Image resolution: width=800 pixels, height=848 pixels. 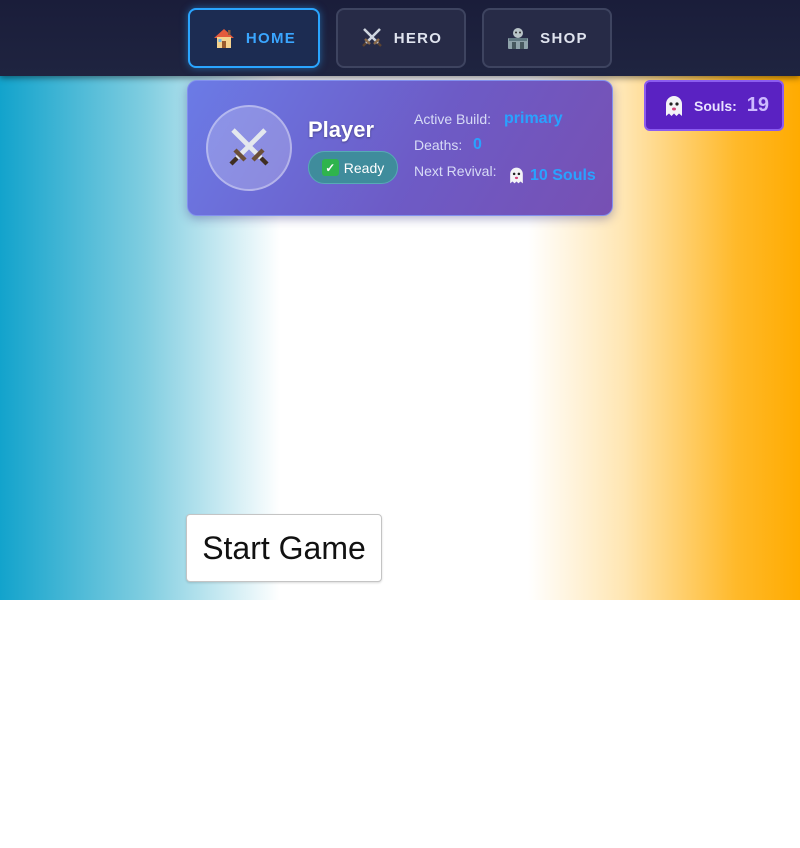 What do you see at coordinates (563, 175) in the screenshot?
I see `next-revival-amount: 10 Souls` at bounding box center [563, 175].